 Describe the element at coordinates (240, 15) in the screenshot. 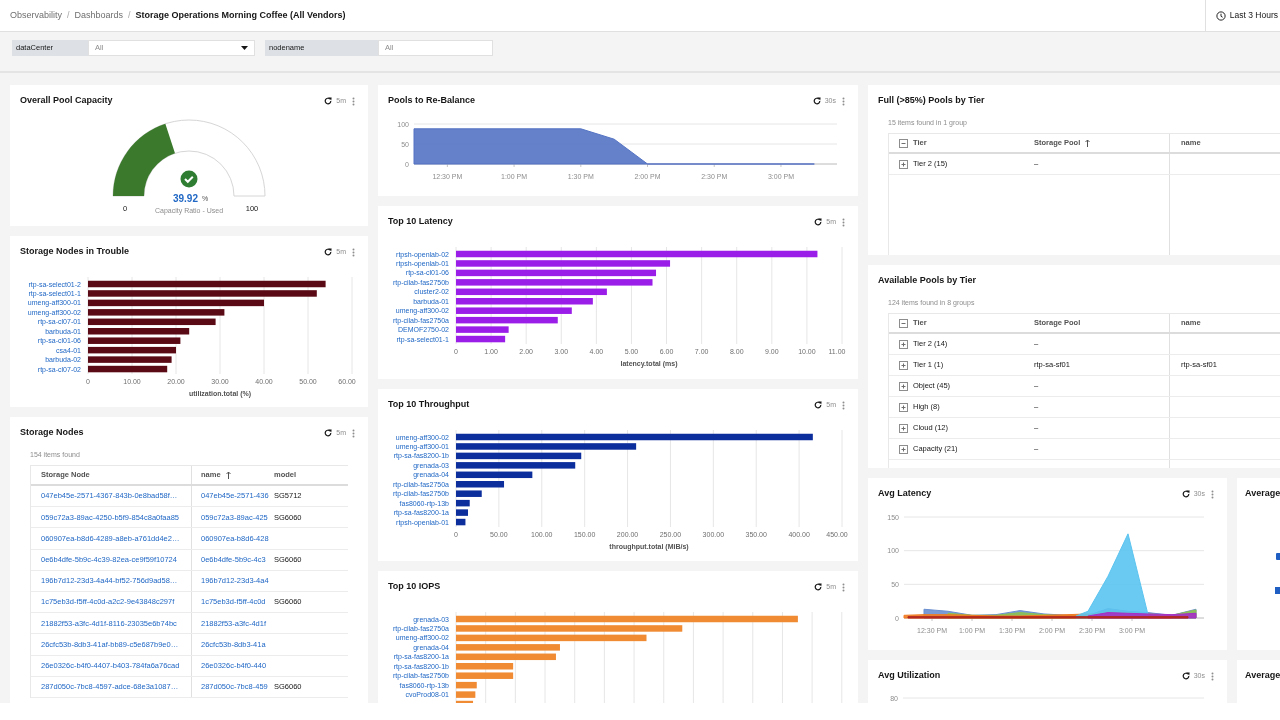

I see `page-title: Storage Operations Morning Coffee (All Vendors)` at that location.